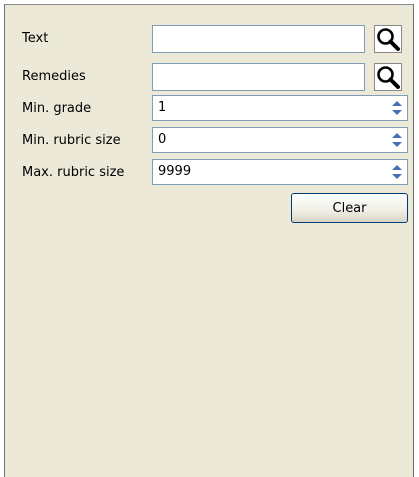 The image size is (419, 477). I want to click on min-rubric-size-label: Min. rubric size, so click(71, 140).